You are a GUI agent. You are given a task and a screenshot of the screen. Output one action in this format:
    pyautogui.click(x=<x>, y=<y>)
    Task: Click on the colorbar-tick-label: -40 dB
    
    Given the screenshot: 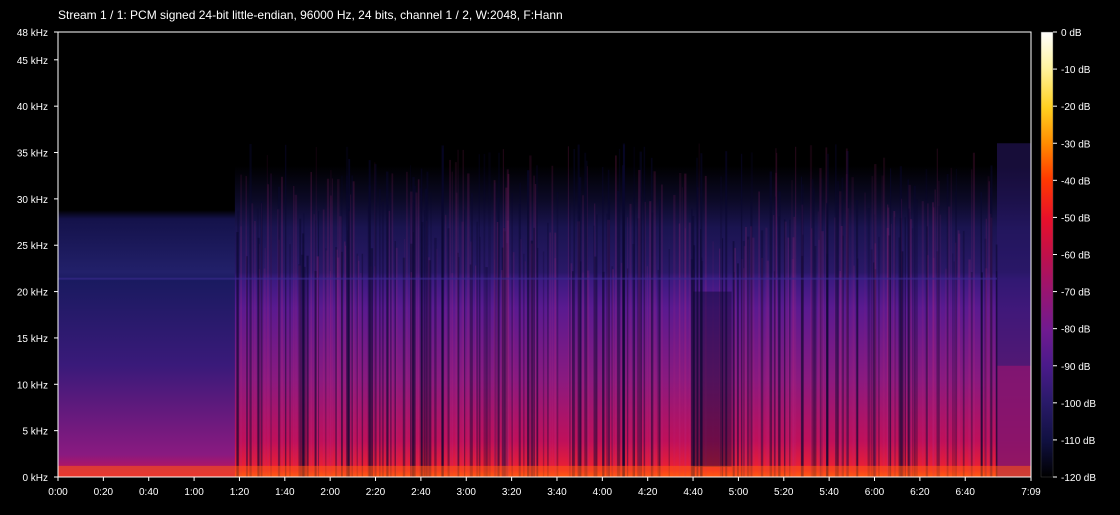 What is the action you would take?
    pyautogui.click(x=1076, y=181)
    